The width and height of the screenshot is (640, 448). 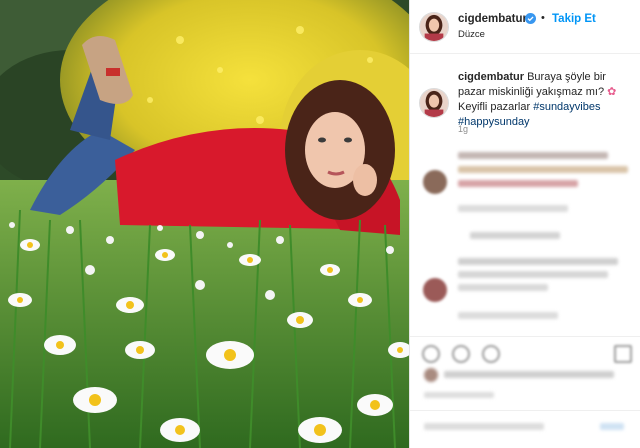 What do you see at coordinates (461, 354) in the screenshot?
I see `comment-icon` at bounding box center [461, 354].